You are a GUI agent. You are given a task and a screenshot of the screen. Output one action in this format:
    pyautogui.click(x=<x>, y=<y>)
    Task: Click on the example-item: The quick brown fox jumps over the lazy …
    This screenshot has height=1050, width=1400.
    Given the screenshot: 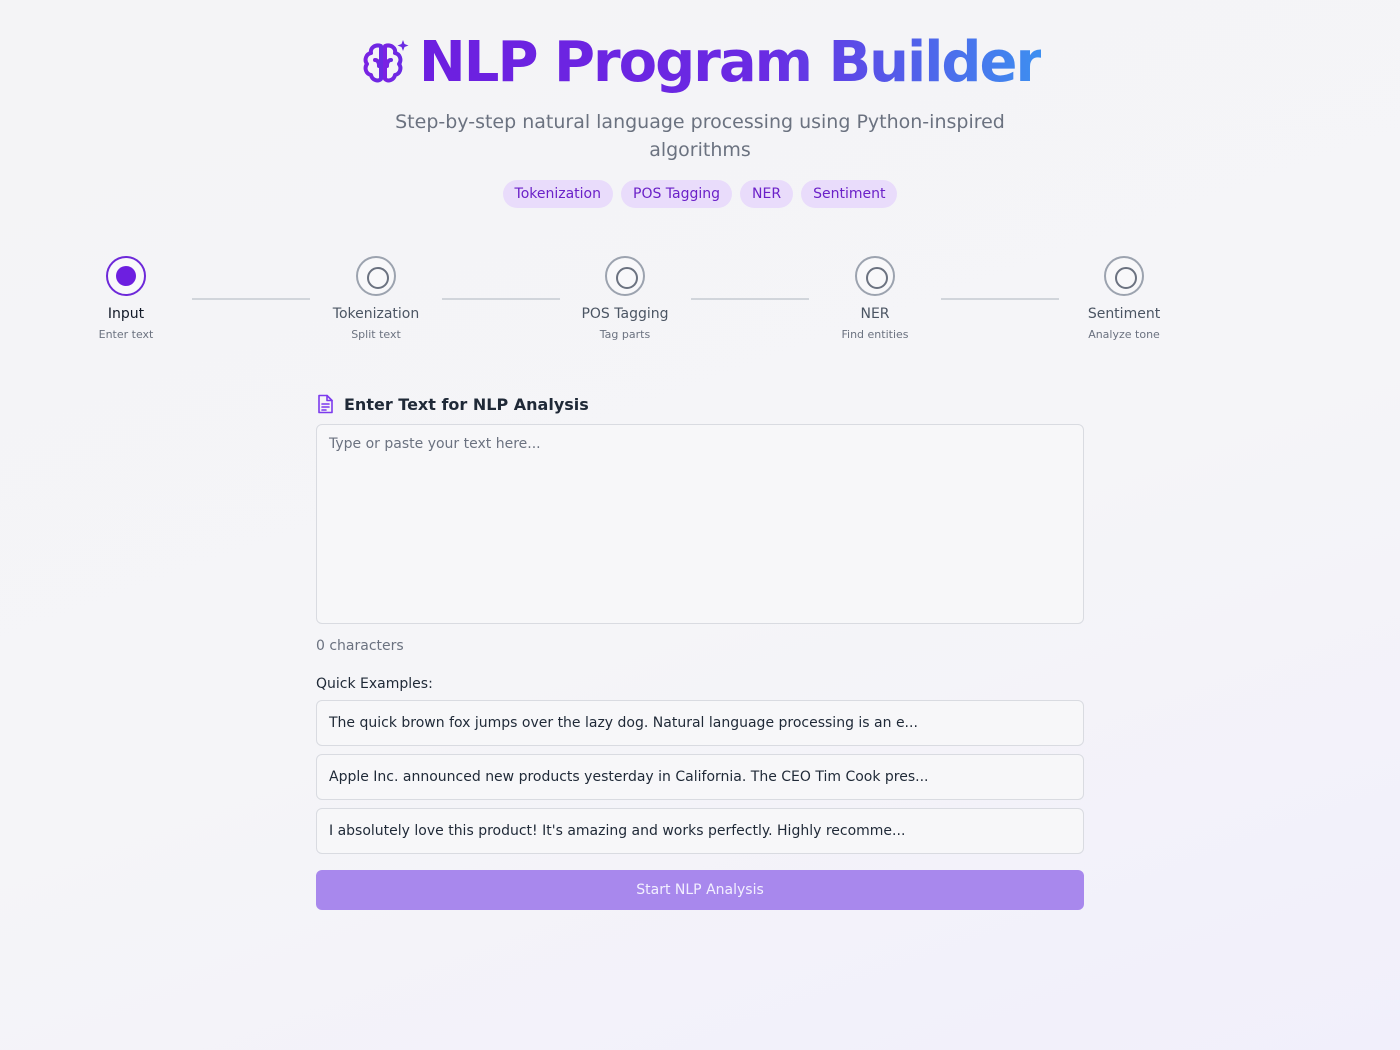 What is the action you would take?
    pyautogui.click(x=700, y=723)
    